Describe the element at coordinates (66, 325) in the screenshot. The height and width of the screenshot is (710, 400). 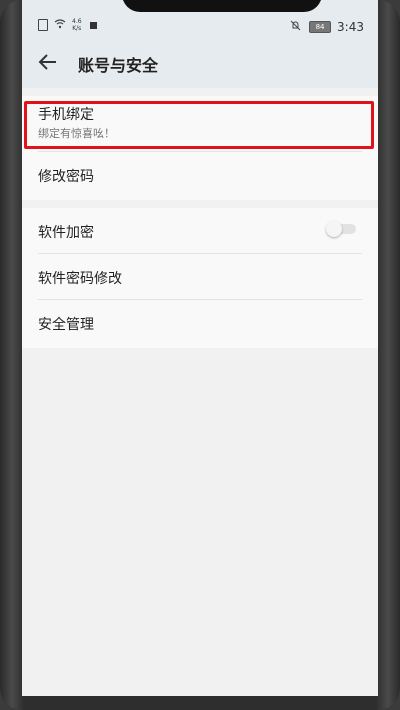
I see `security-management-label: 安全管理` at that location.